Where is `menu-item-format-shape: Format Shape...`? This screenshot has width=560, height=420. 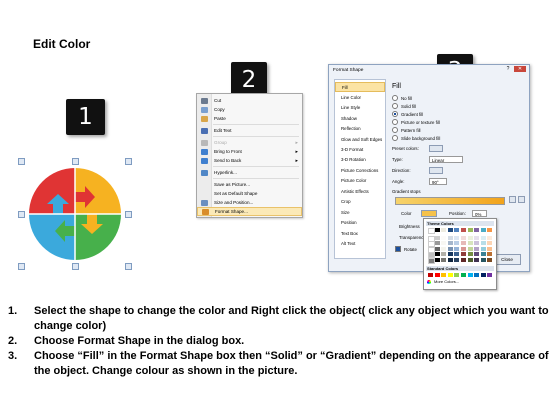 menu-item-format-shape: Format Shape... is located at coordinates (249, 211).